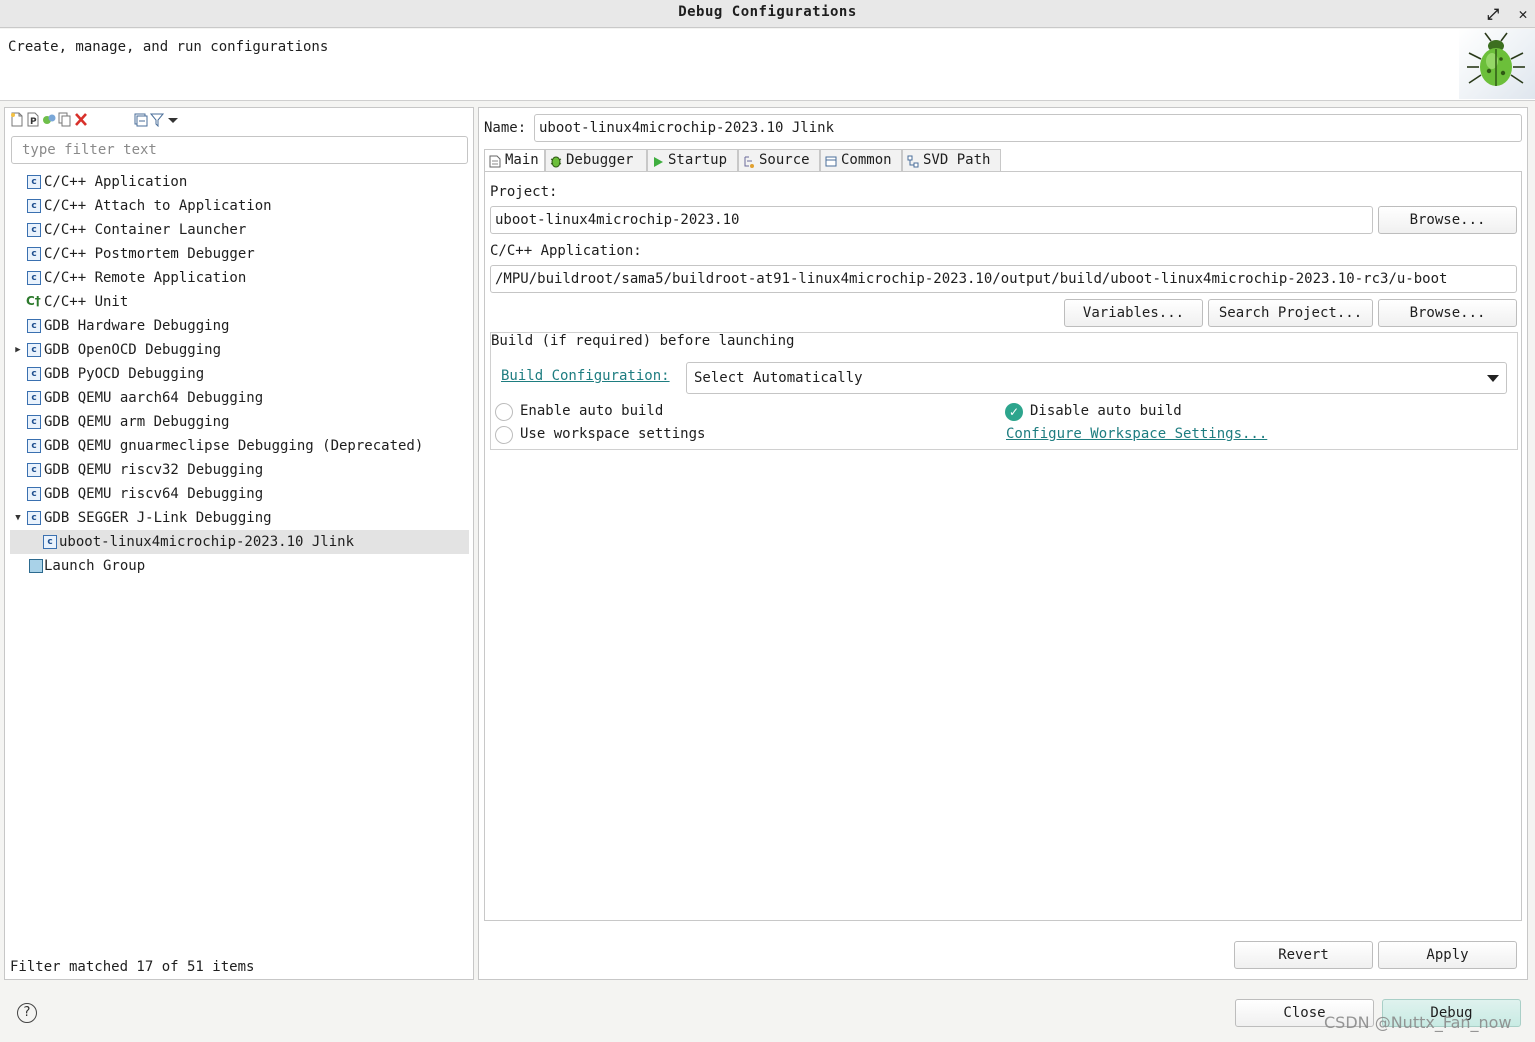 This screenshot has height=1042, width=1535. What do you see at coordinates (145, 278) in the screenshot?
I see `tree-item-label: C/C++ Remote Application` at bounding box center [145, 278].